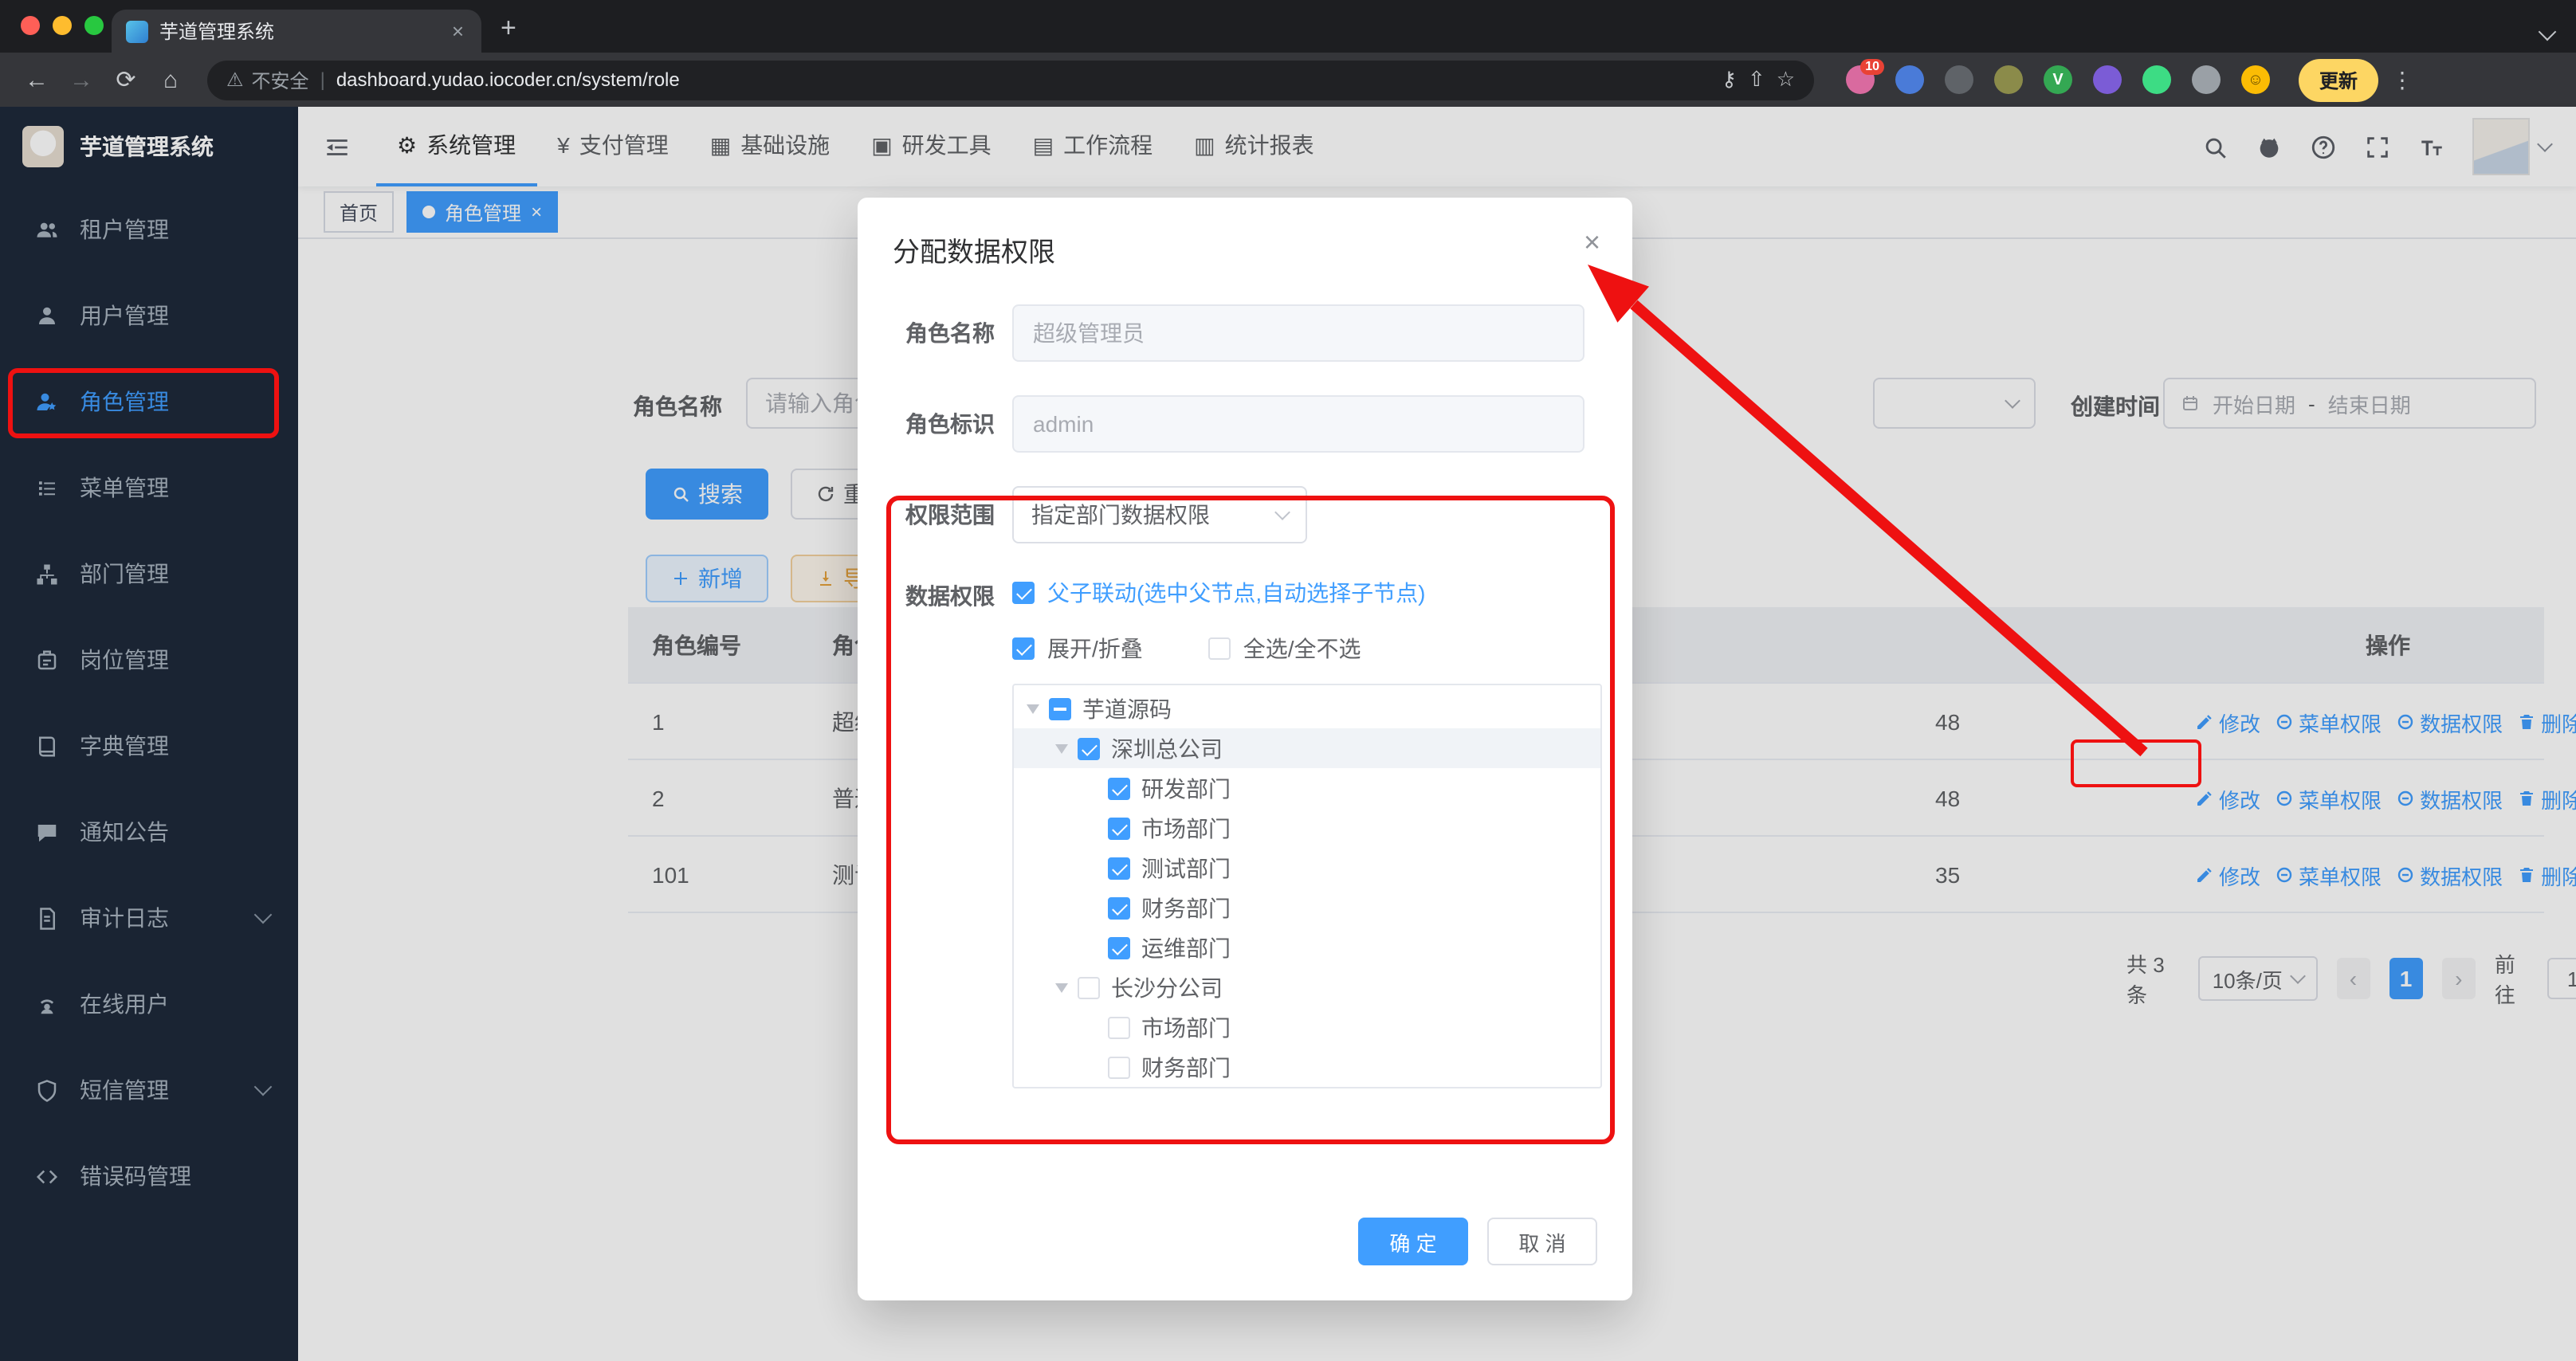 The width and height of the screenshot is (2576, 1361). What do you see at coordinates (1298, 333) in the screenshot?
I see `dialog-role-name-input` at bounding box center [1298, 333].